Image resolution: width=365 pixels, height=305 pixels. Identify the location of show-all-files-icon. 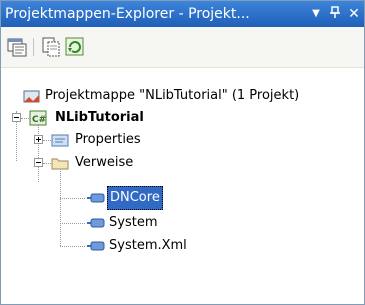
(51, 47).